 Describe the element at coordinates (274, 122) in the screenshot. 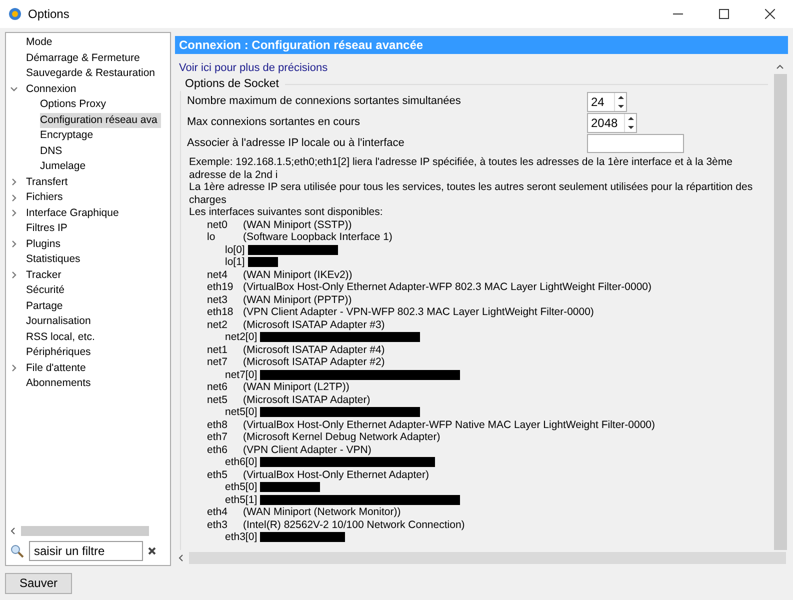

I see `setting-label: Max connexions sortantes en cours` at that location.